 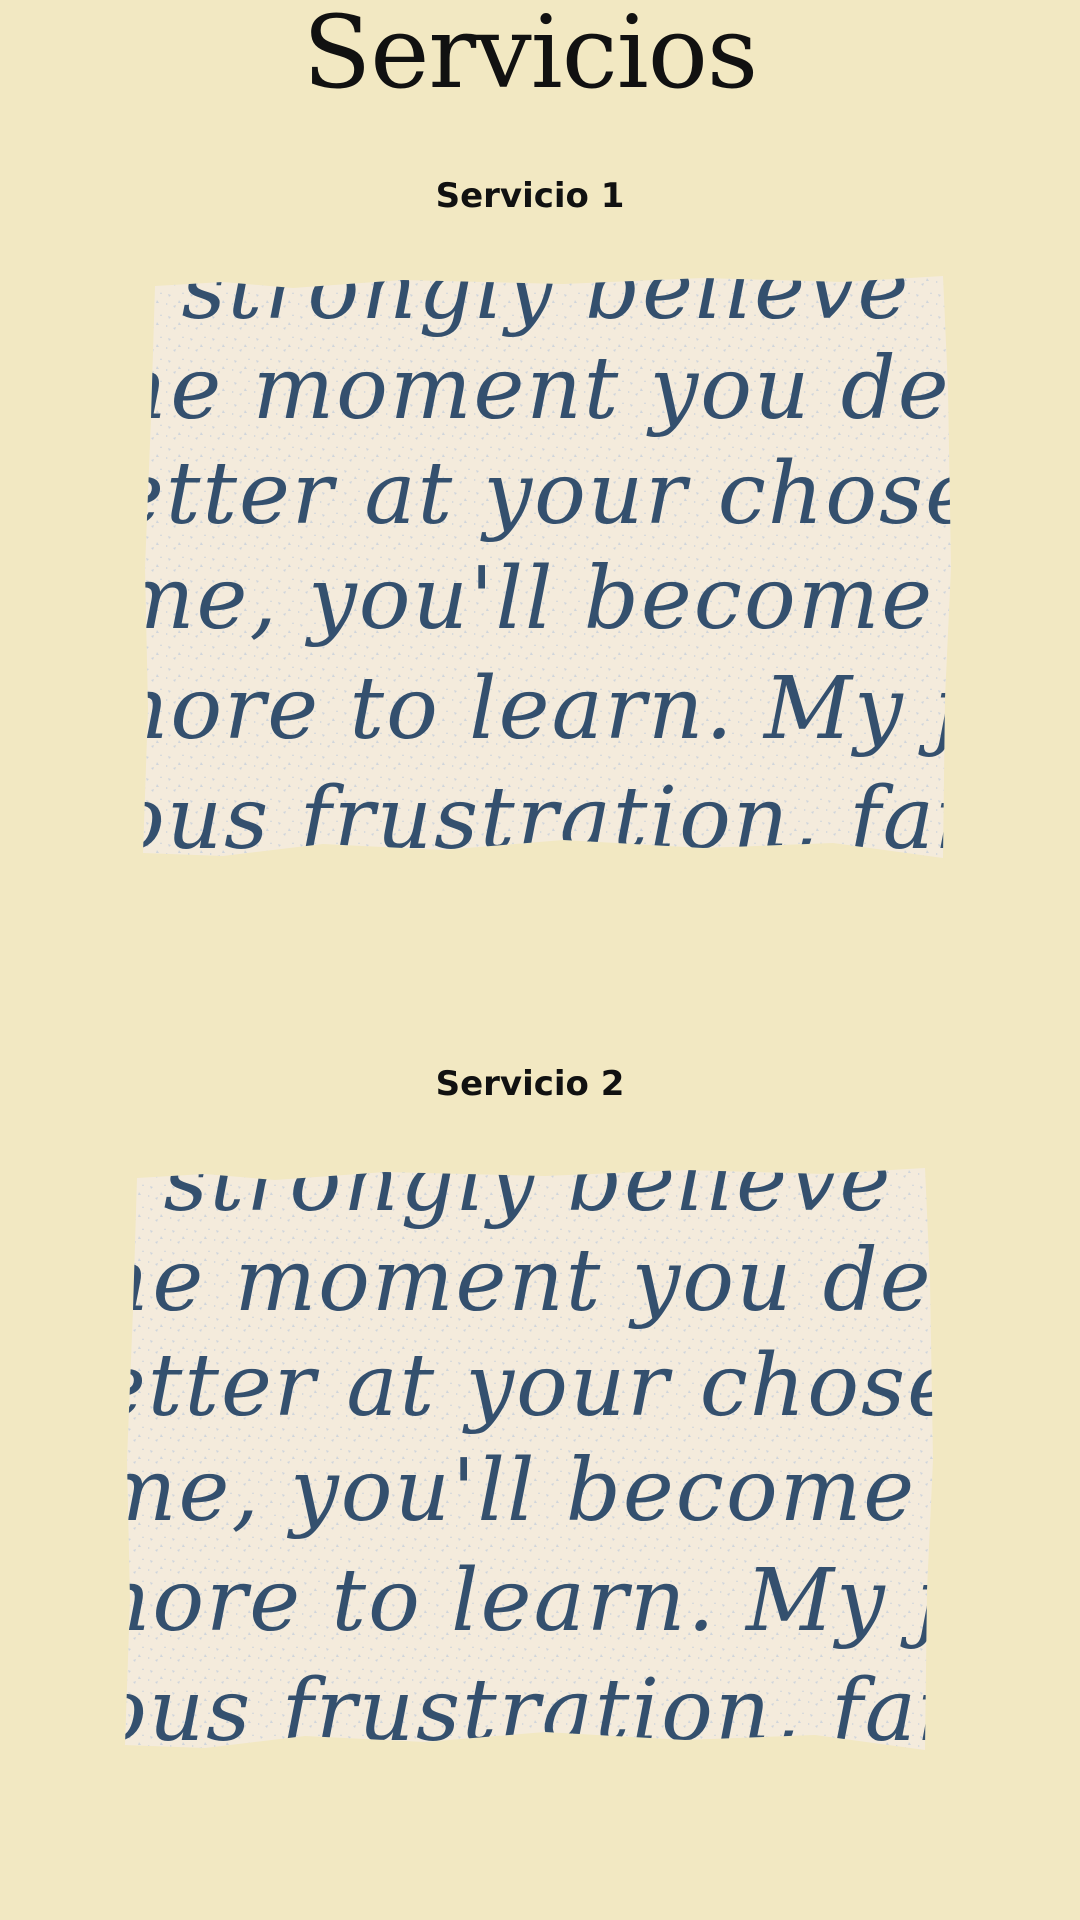 I want to click on service-heading: Servicio 1, so click(x=530, y=196).